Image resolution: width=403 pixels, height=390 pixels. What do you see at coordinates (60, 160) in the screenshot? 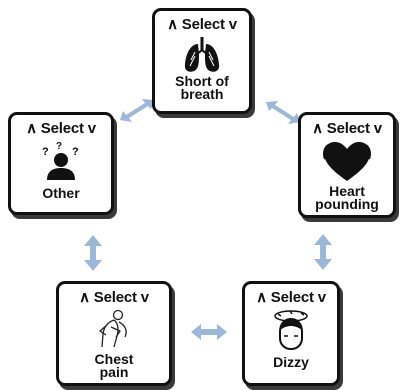
I see `question-person-icon: ? ? ?` at bounding box center [60, 160].